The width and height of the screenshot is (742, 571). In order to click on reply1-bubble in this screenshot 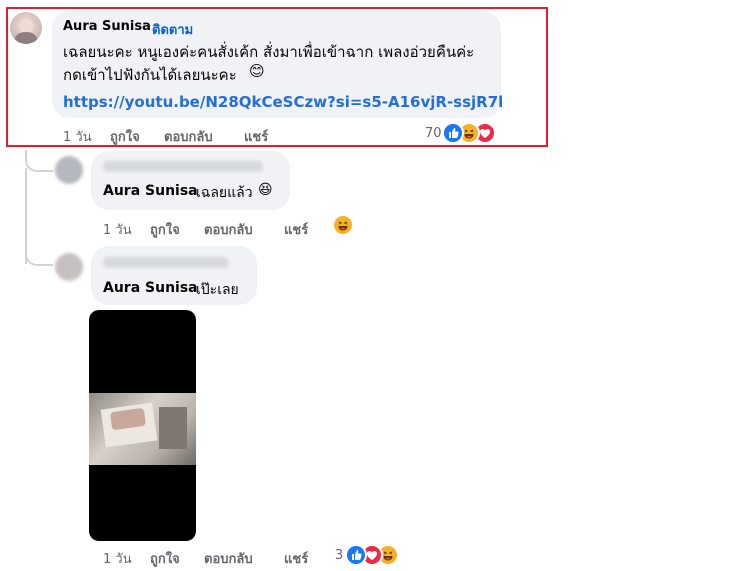, I will do `click(190, 180)`.